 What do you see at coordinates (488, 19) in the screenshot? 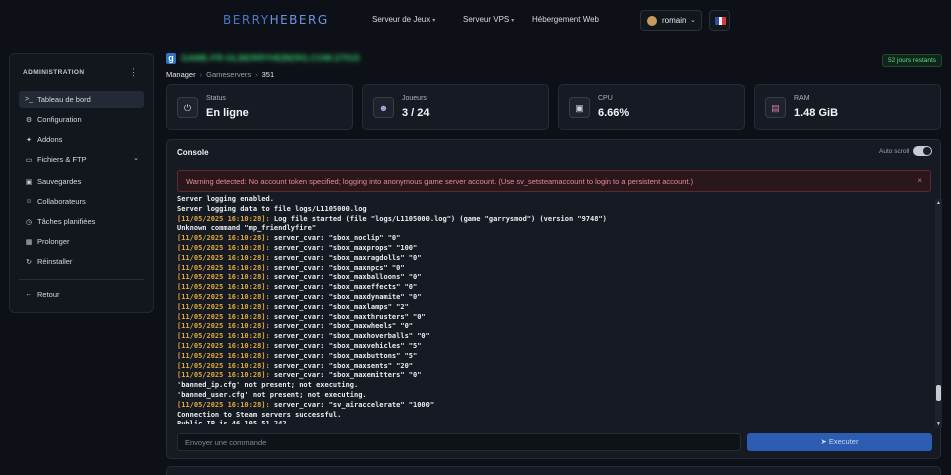
I see `nav-vps: Serveur VPS ▾` at bounding box center [488, 19].